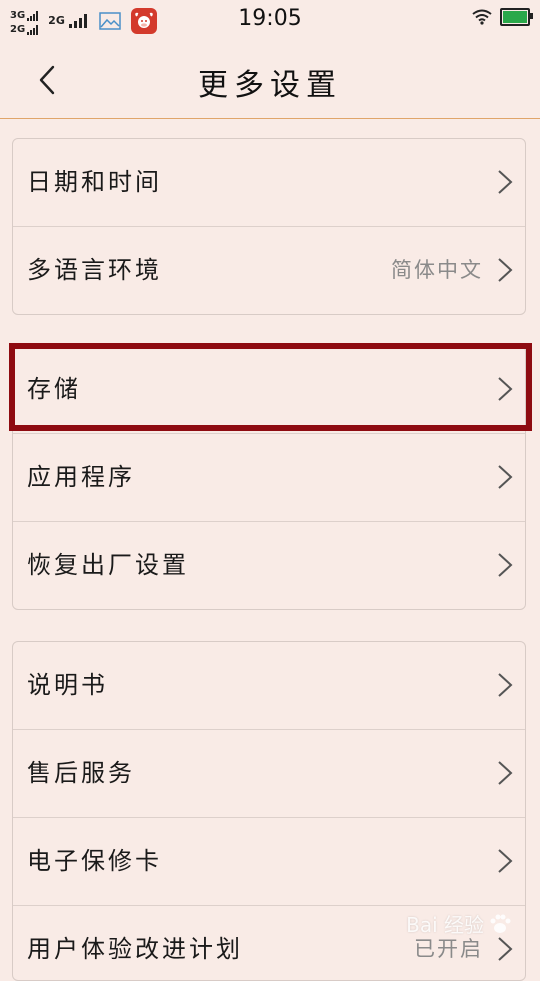  I want to click on settings-item-label: 用户体验改进计划, so click(135, 949).